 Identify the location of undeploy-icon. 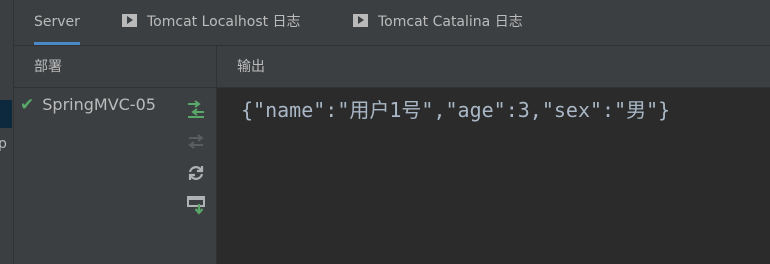
(196, 141).